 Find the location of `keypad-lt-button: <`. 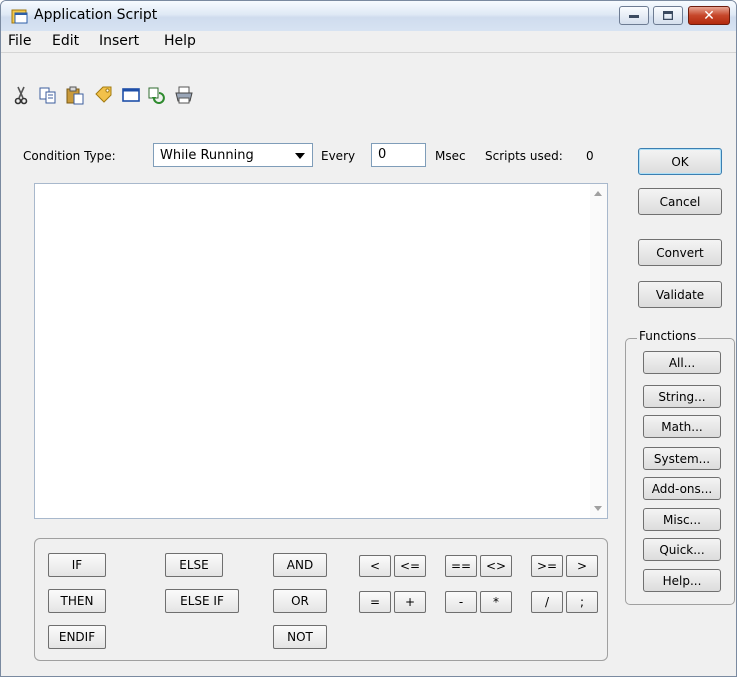

keypad-lt-button: < is located at coordinates (375, 566).